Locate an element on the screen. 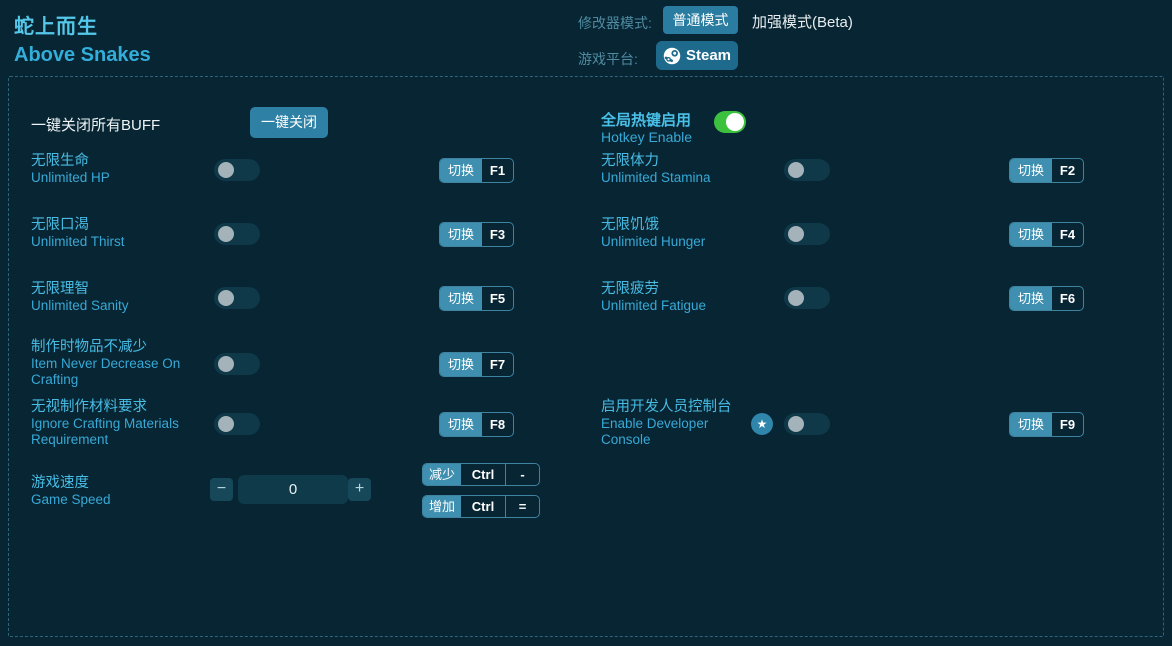  speed-inc-modifier: Ctrl is located at coordinates (483, 506).